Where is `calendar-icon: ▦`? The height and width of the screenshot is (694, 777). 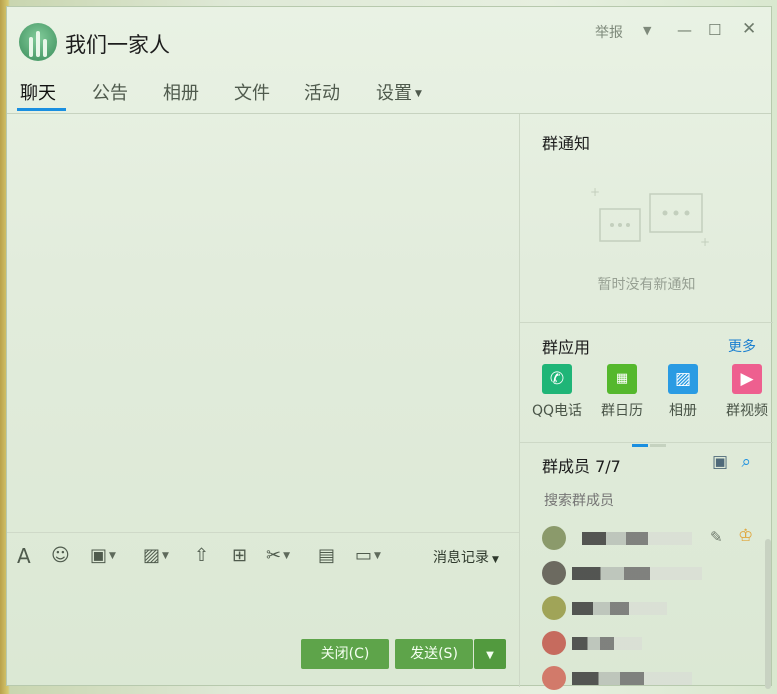 calendar-icon: ▦ is located at coordinates (622, 379).